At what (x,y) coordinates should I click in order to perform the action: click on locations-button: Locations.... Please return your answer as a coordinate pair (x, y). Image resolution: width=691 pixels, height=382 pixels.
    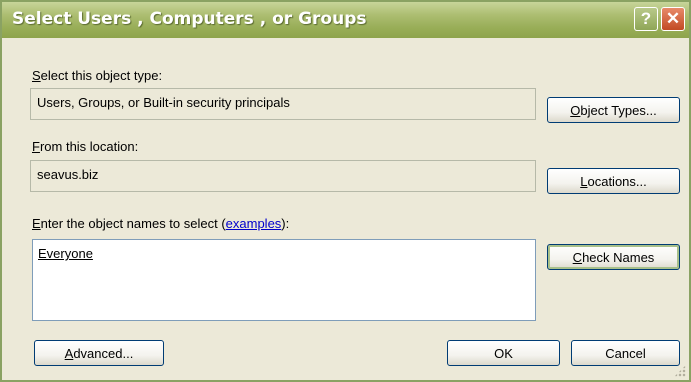
    Looking at the image, I should click on (613, 181).